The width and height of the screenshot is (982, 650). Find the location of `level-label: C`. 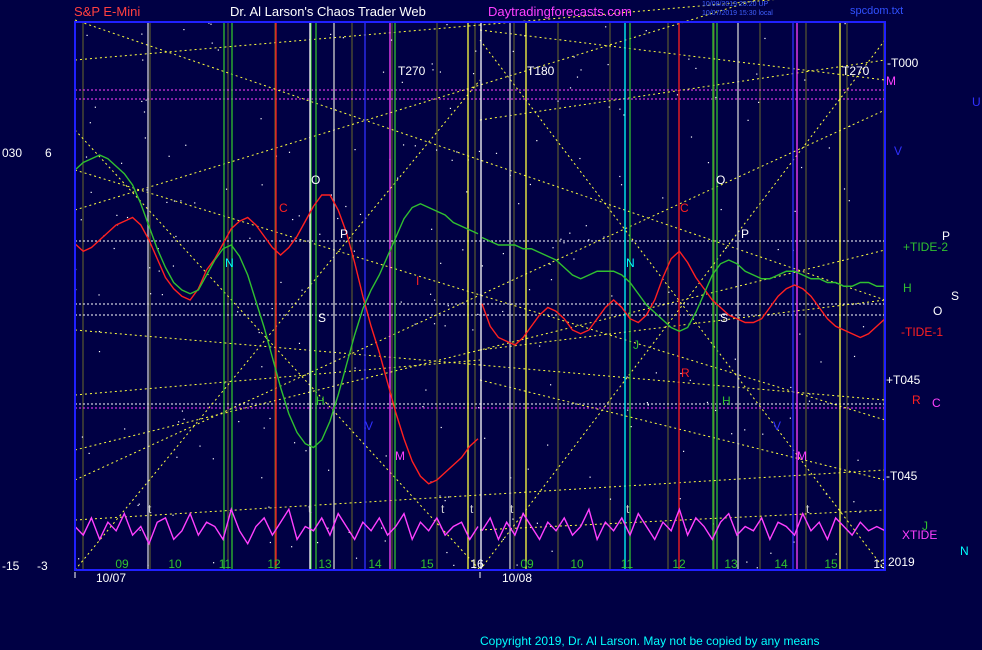

level-label: C is located at coordinates (936, 403).